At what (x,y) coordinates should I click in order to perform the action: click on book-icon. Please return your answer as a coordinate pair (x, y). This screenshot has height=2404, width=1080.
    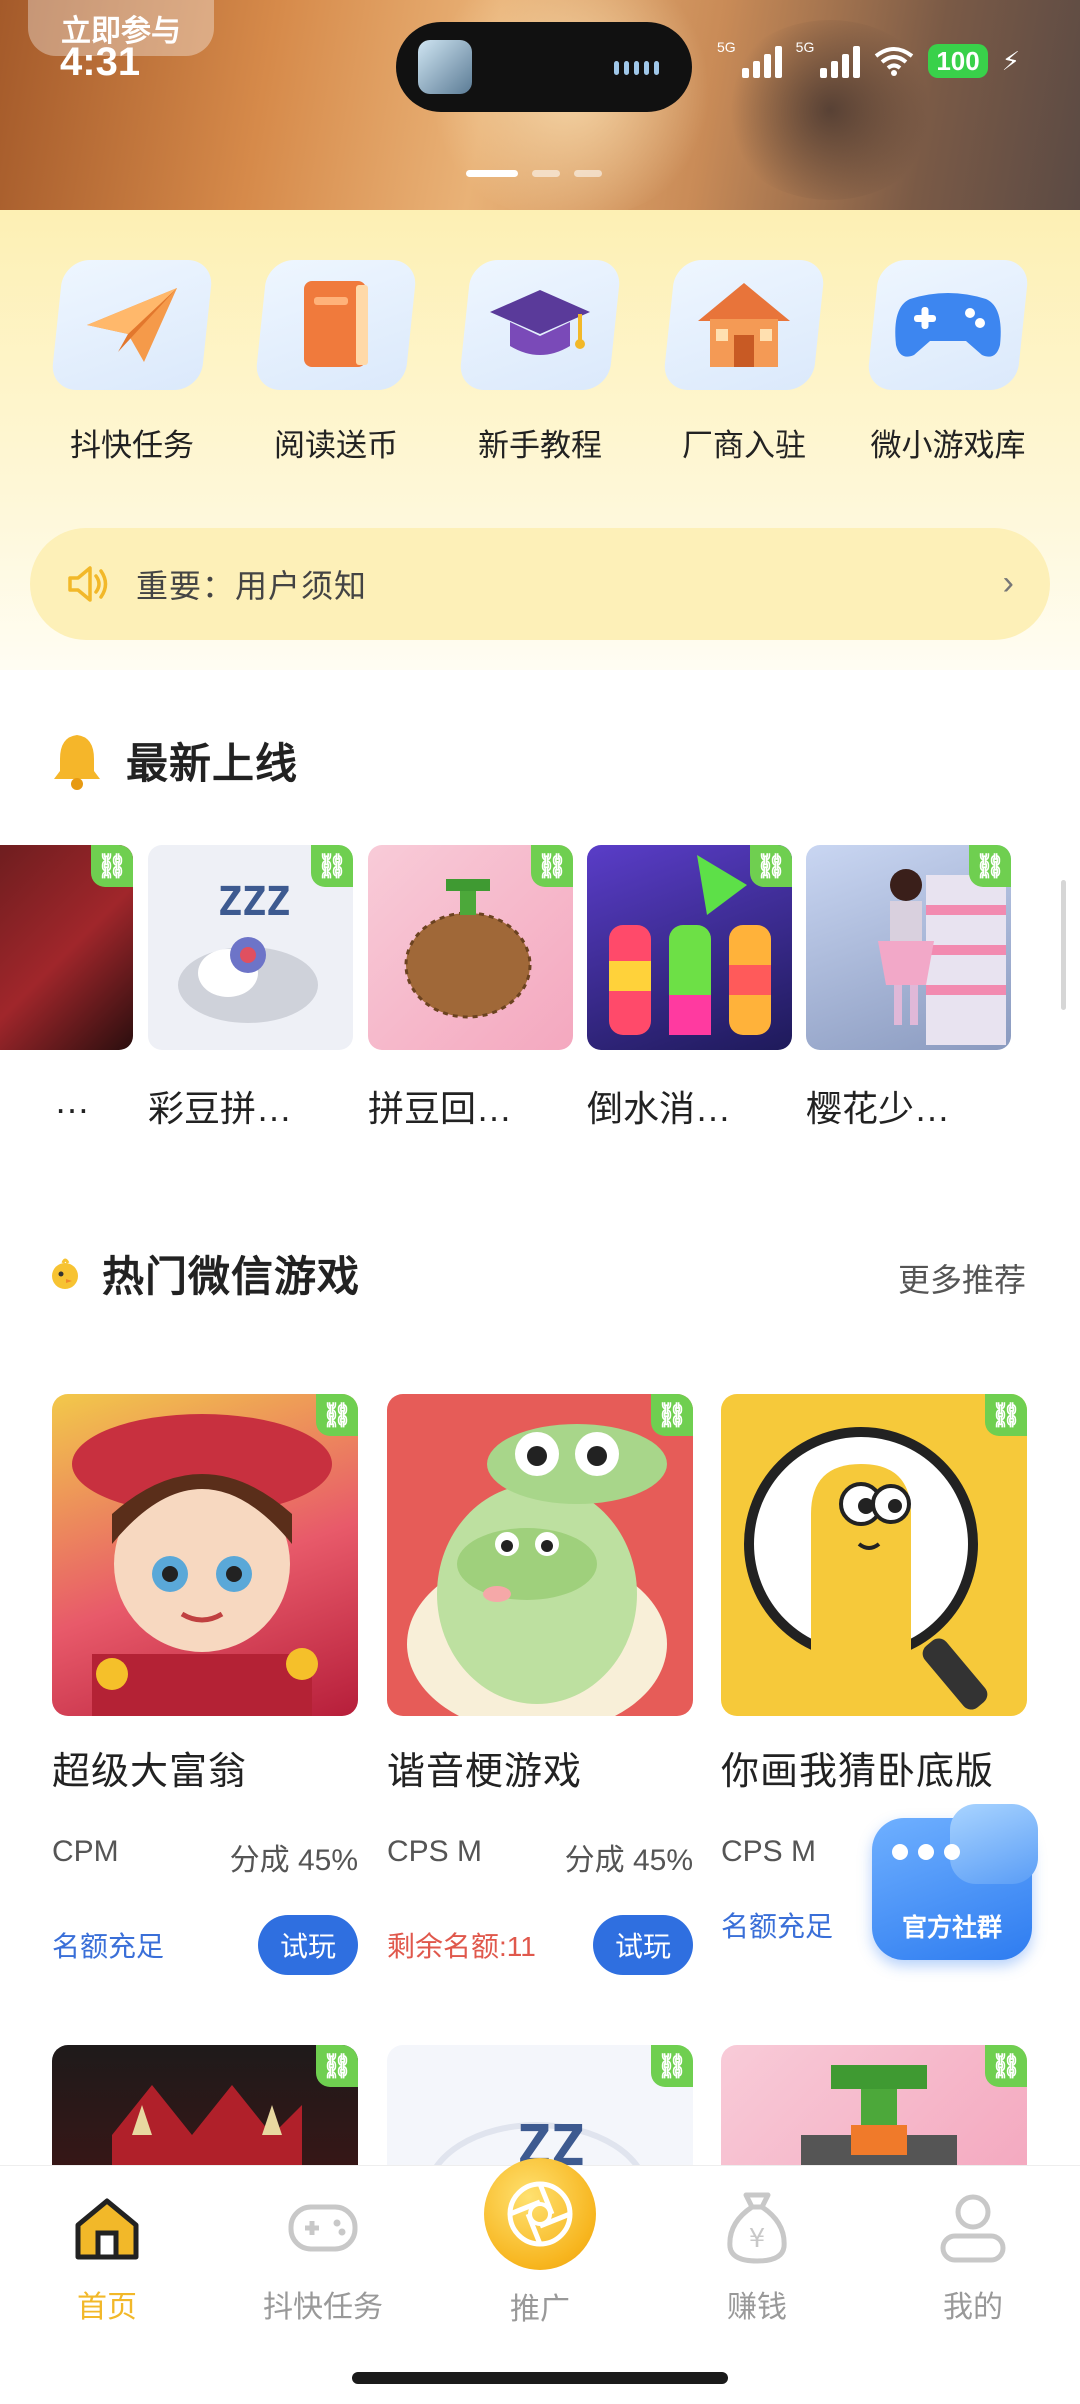
    Looking at the image, I should click on (336, 325).